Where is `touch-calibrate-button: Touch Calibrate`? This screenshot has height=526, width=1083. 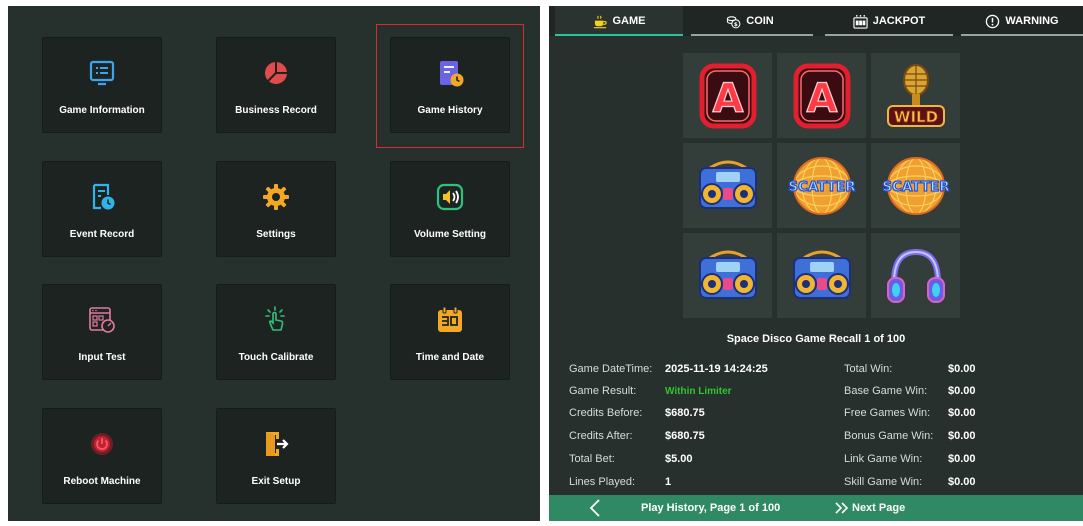 touch-calibrate-button: Touch Calibrate is located at coordinates (276, 332).